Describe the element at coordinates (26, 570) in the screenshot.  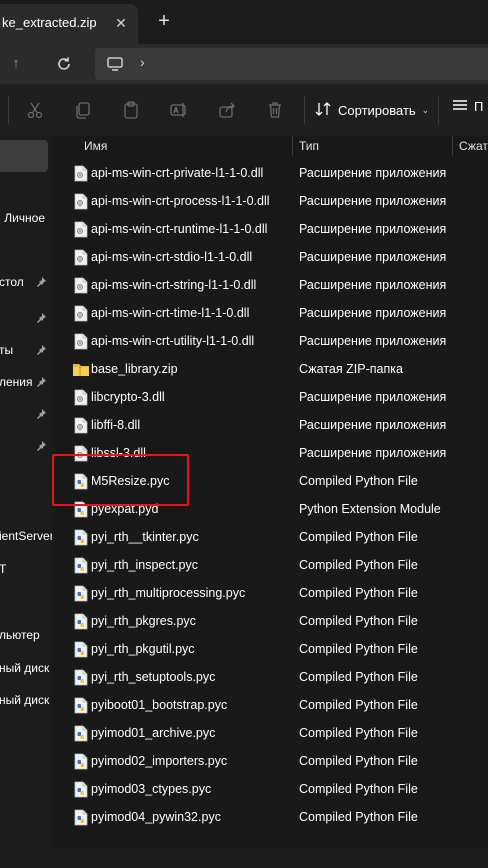
I see `nav-item-t: T` at that location.